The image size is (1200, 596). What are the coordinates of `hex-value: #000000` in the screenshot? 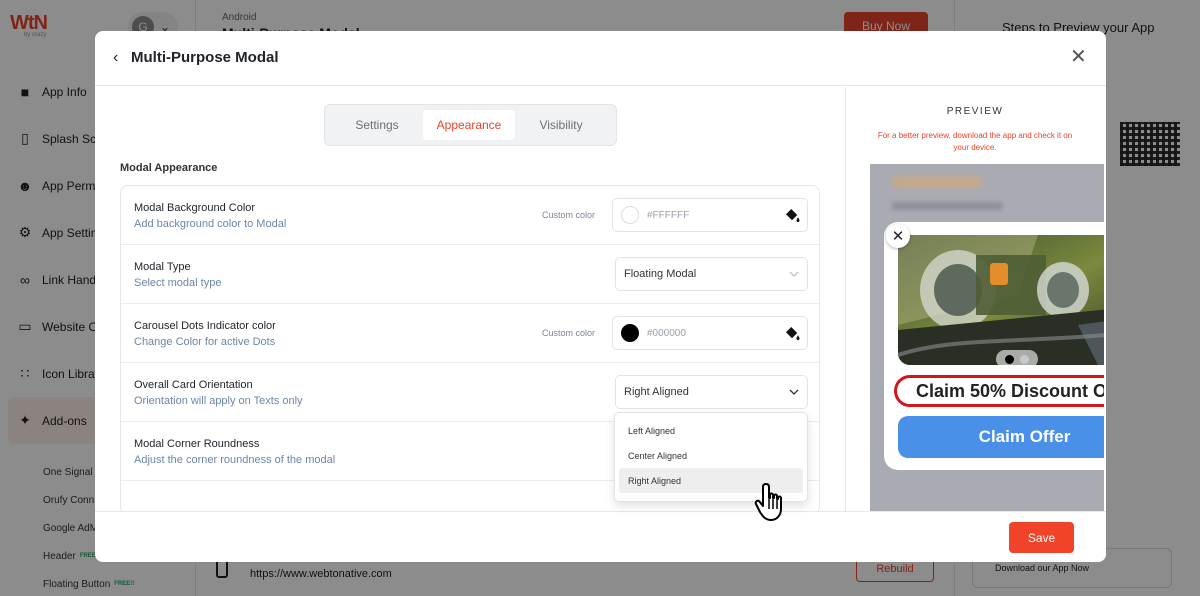 It's located at (711, 333).